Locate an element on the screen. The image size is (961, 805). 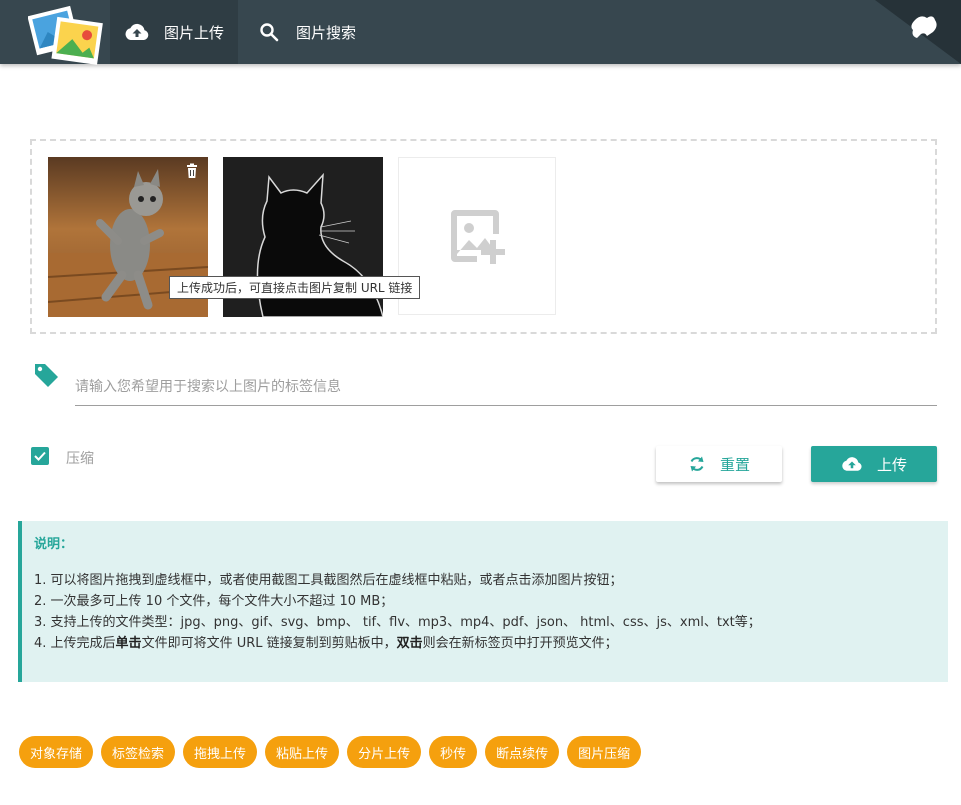
compress-checkbox is located at coordinates (40, 456).